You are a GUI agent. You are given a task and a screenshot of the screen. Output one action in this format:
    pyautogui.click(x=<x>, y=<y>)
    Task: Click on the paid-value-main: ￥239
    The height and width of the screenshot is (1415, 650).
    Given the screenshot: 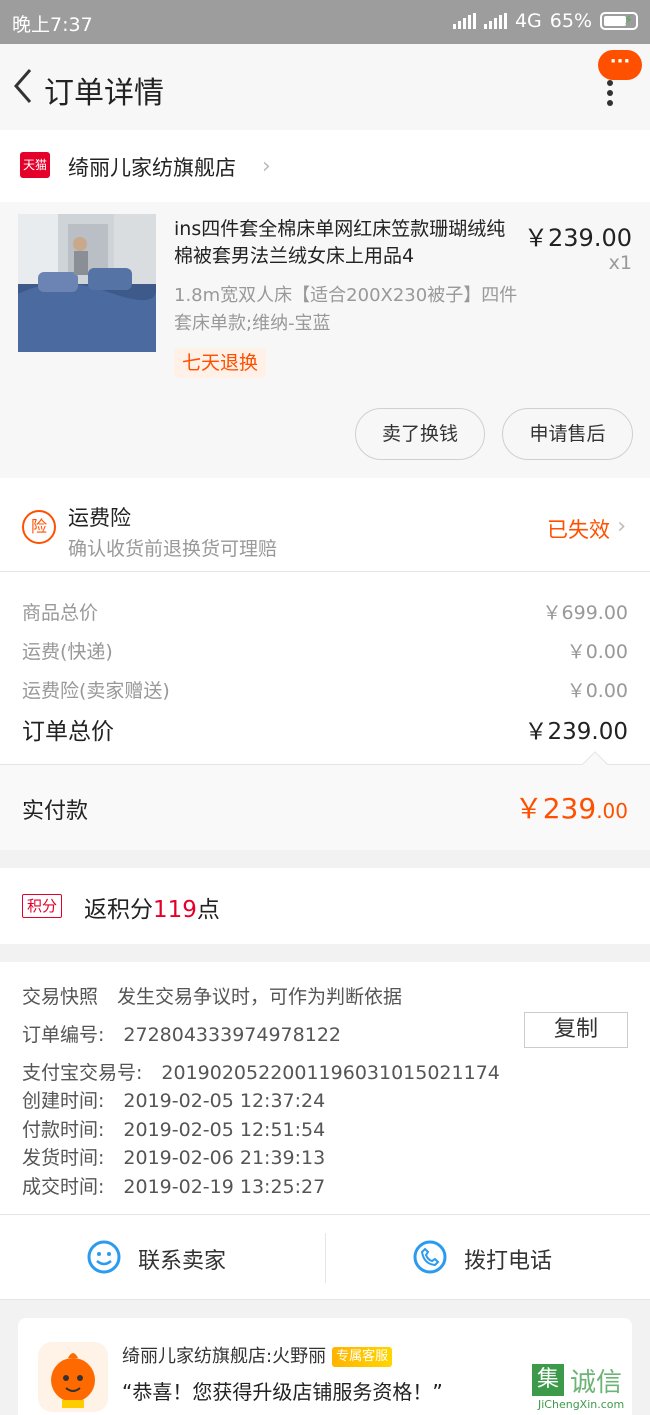 What is the action you would take?
    pyautogui.click(x=555, y=808)
    